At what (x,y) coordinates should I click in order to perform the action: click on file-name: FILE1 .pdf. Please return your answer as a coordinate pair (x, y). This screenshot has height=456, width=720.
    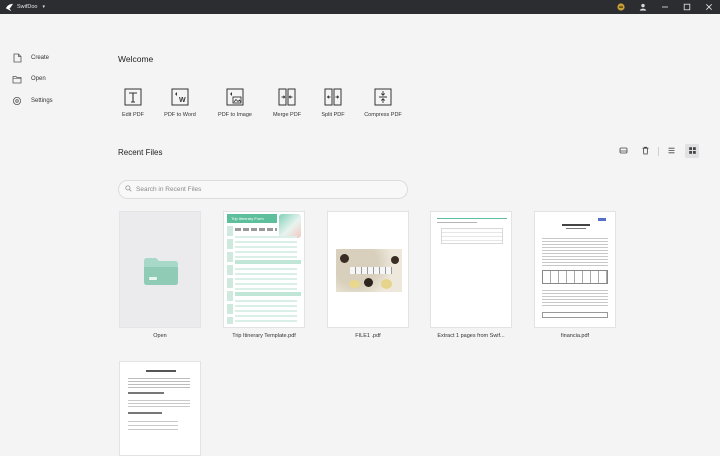
    Looking at the image, I should click on (368, 336).